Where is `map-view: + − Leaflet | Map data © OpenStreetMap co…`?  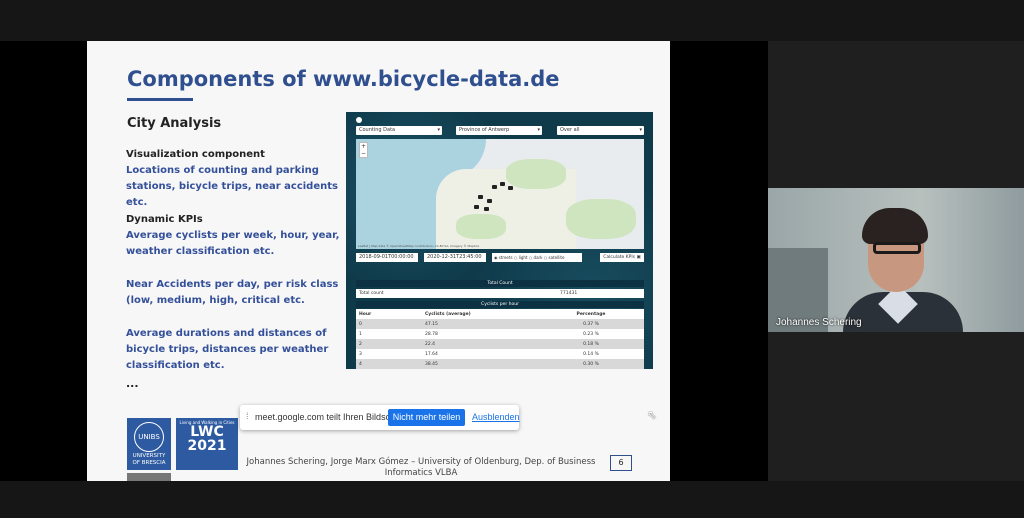 map-view: + − Leaflet | Map data © OpenStreetMap co… is located at coordinates (500, 194).